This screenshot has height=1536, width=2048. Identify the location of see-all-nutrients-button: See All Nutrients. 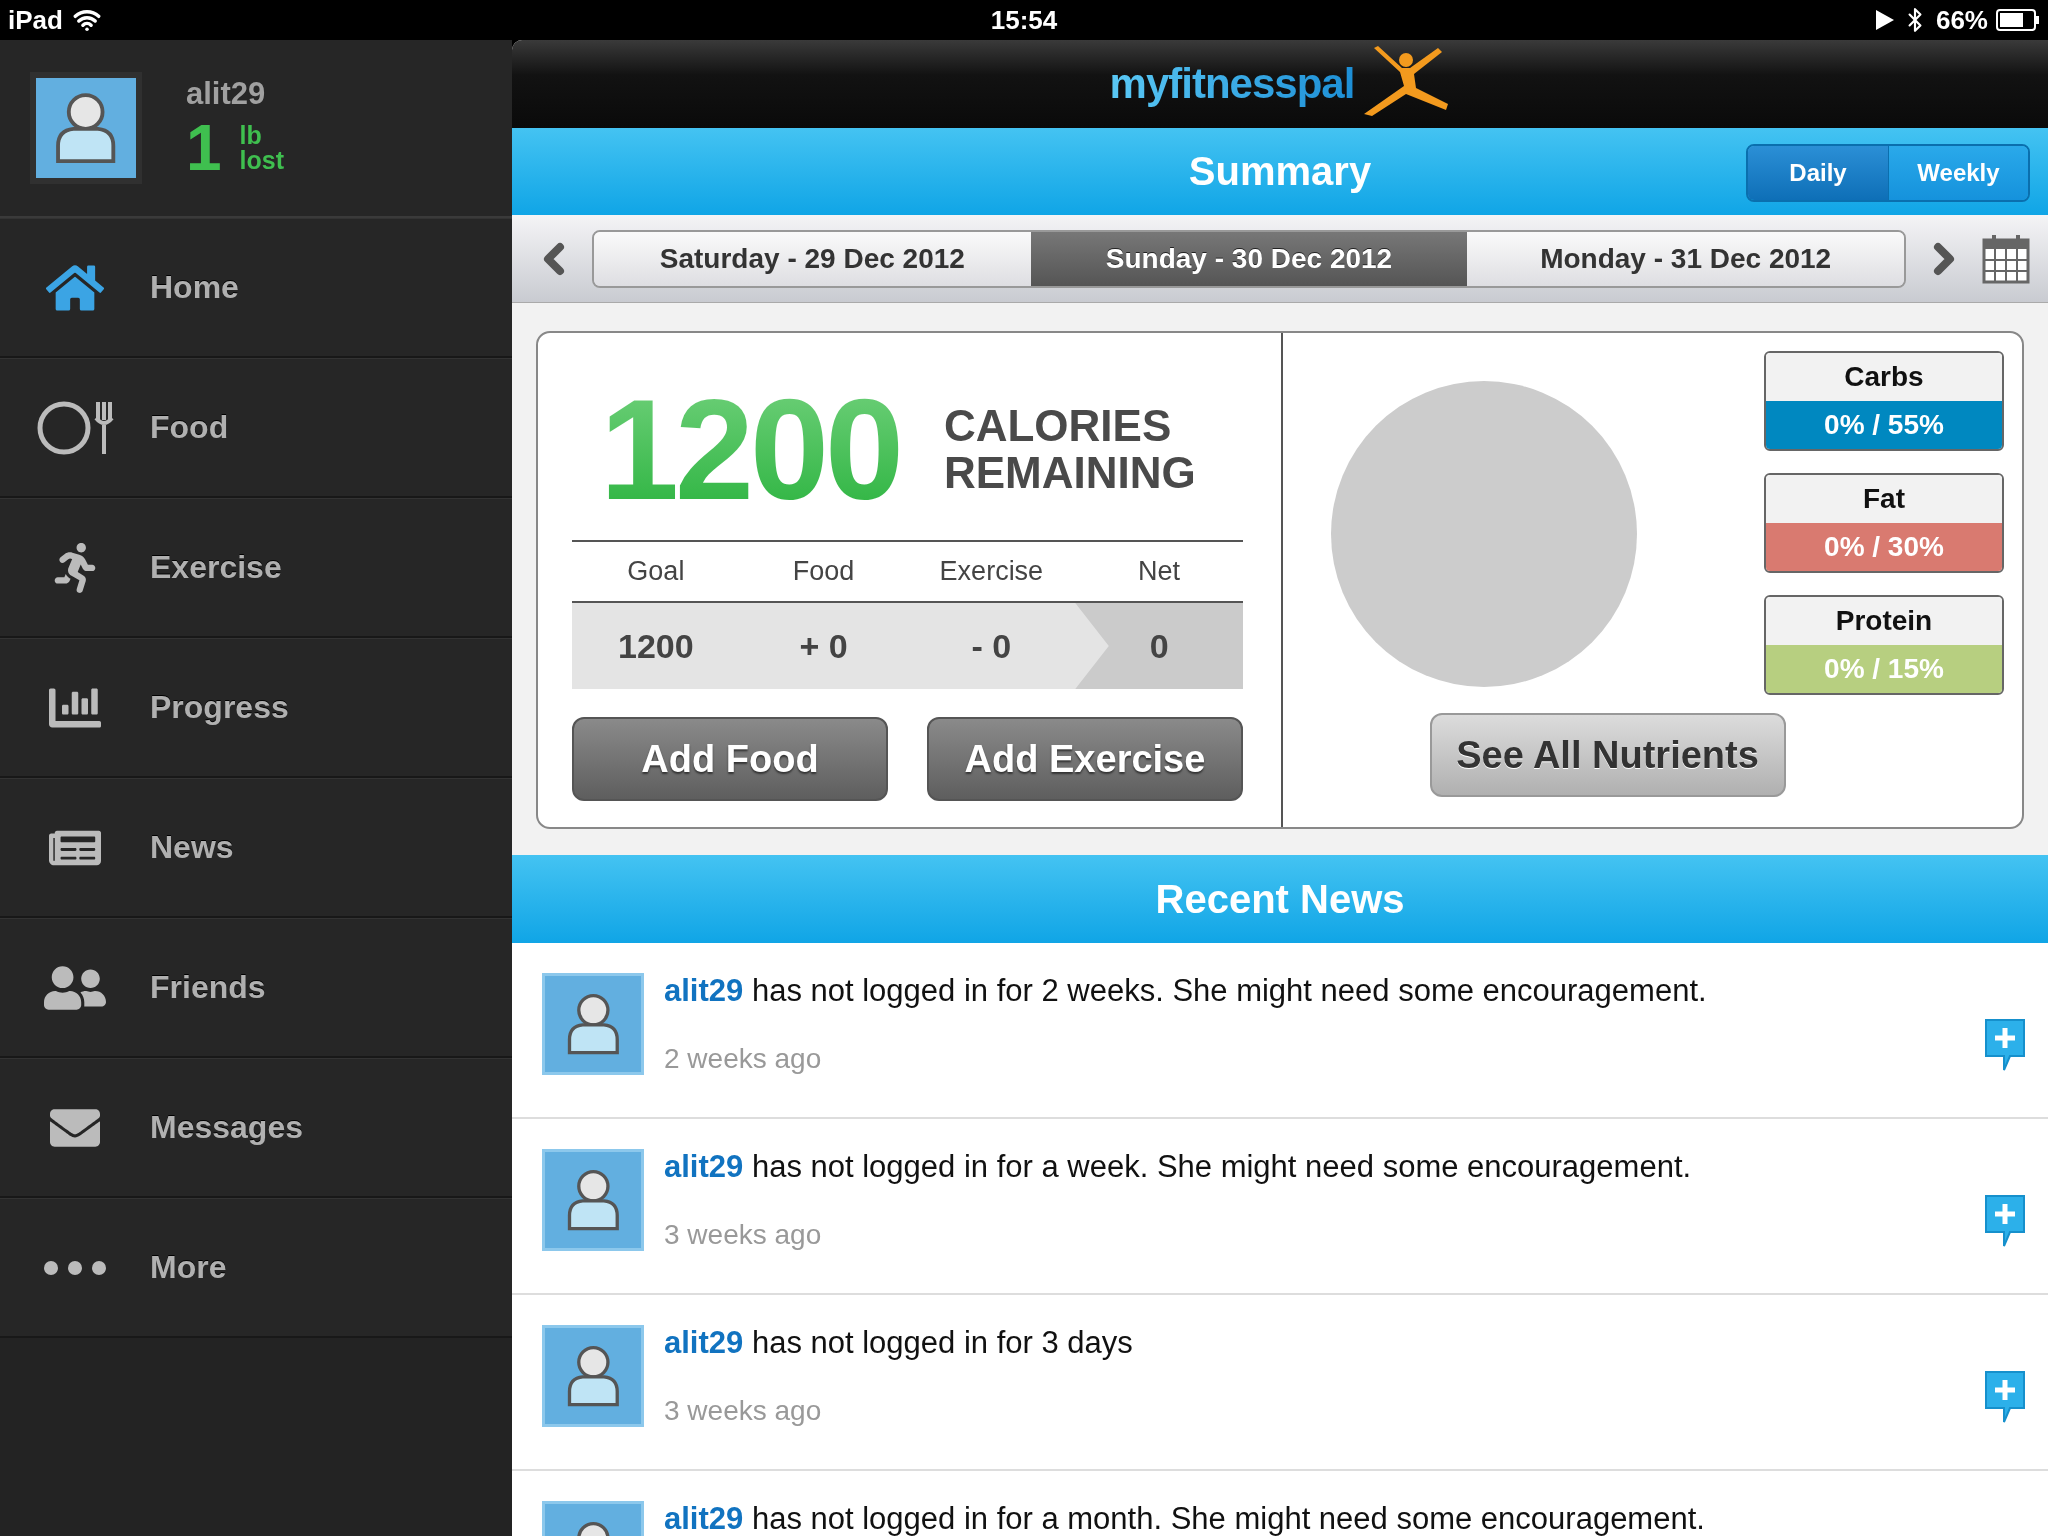
(1607, 755).